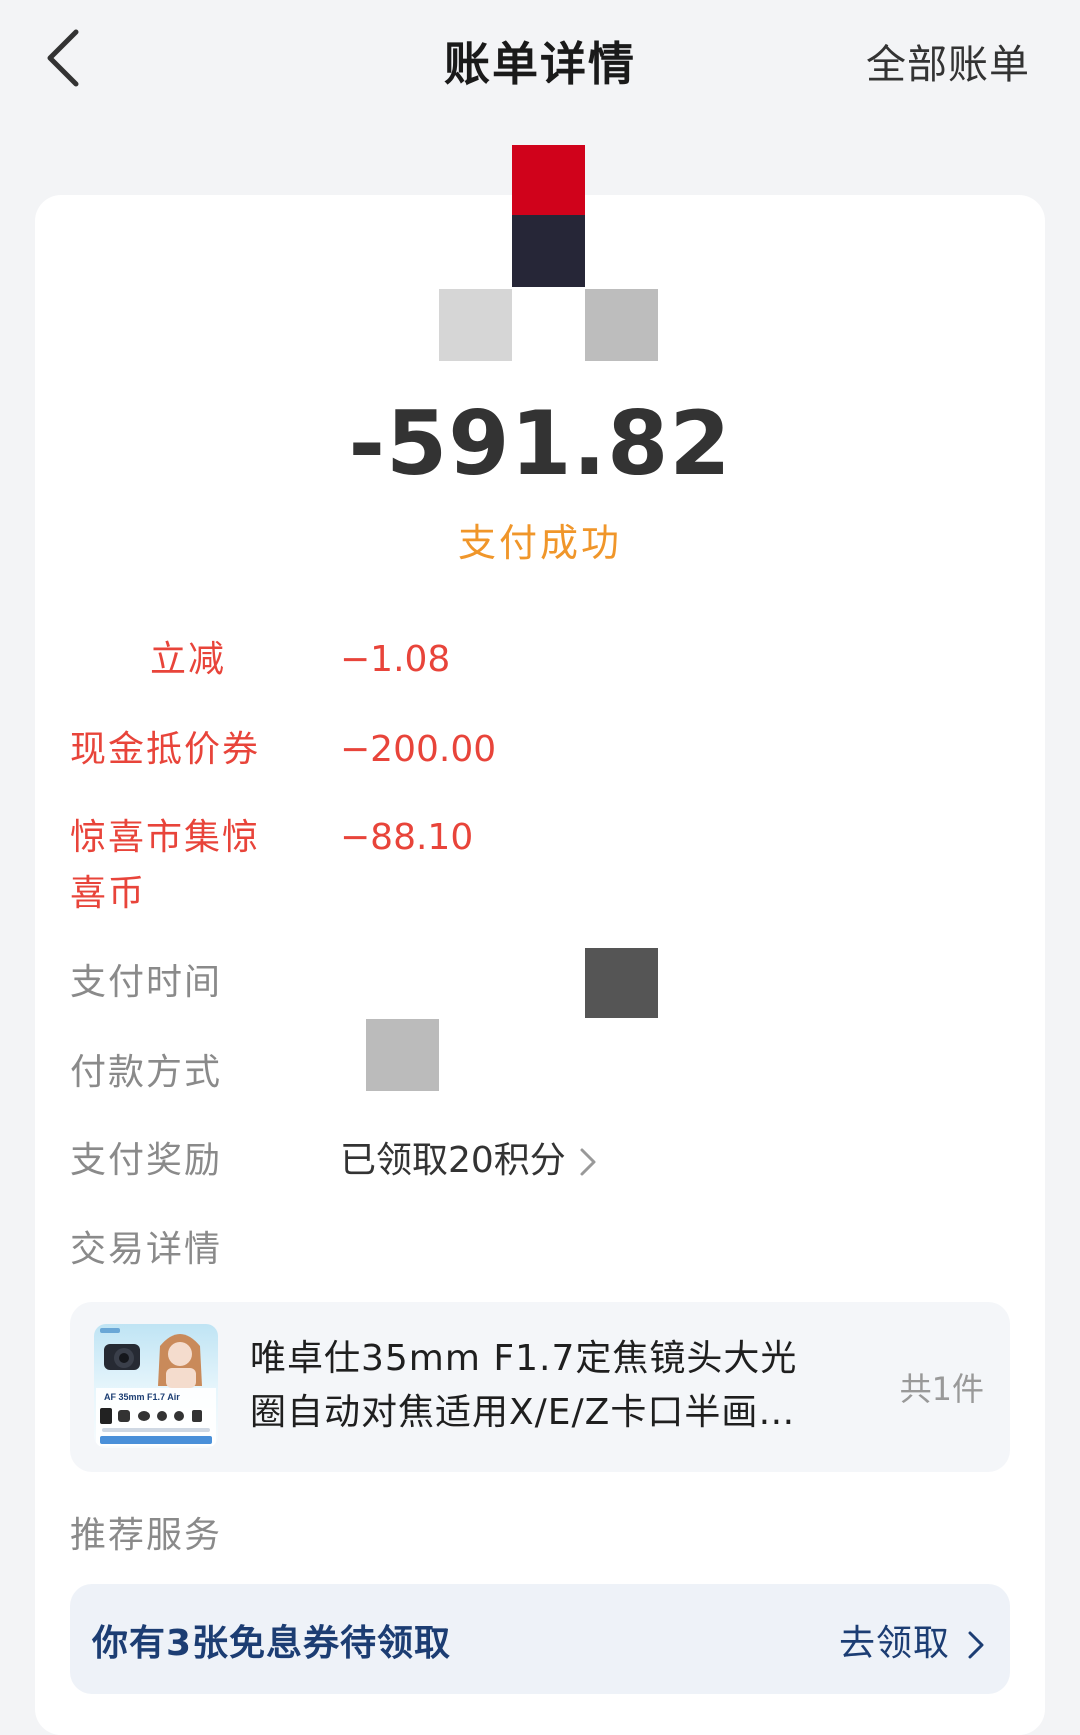  Describe the element at coordinates (540, 1639) in the screenshot. I see `interest-free-coupon-banner: 你有3张免息券待领取 去领取` at that location.